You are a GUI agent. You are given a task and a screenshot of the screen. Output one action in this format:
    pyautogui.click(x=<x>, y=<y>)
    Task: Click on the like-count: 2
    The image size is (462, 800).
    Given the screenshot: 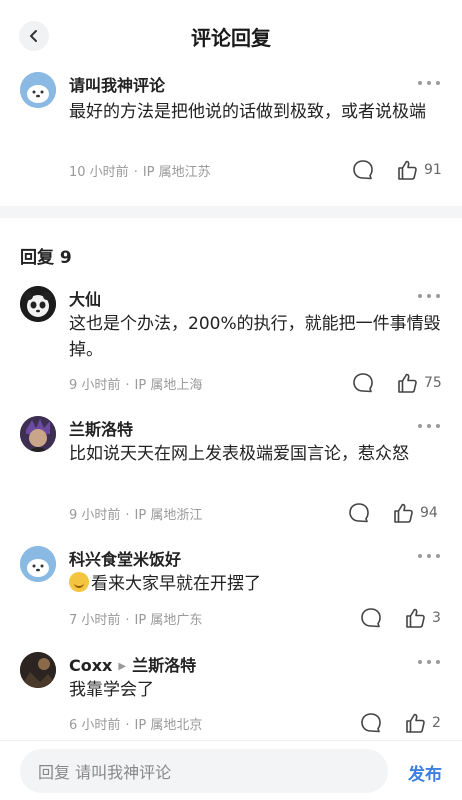 What is the action you would take?
    pyautogui.click(x=436, y=723)
    